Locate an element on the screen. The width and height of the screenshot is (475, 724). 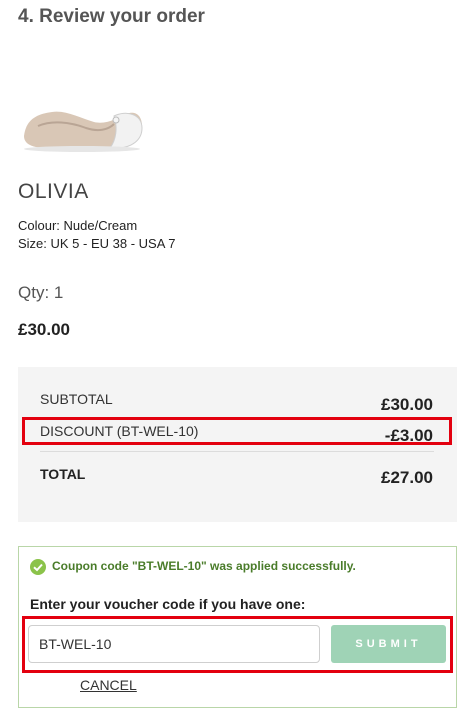
product-price: £30.00 is located at coordinates (44, 329).